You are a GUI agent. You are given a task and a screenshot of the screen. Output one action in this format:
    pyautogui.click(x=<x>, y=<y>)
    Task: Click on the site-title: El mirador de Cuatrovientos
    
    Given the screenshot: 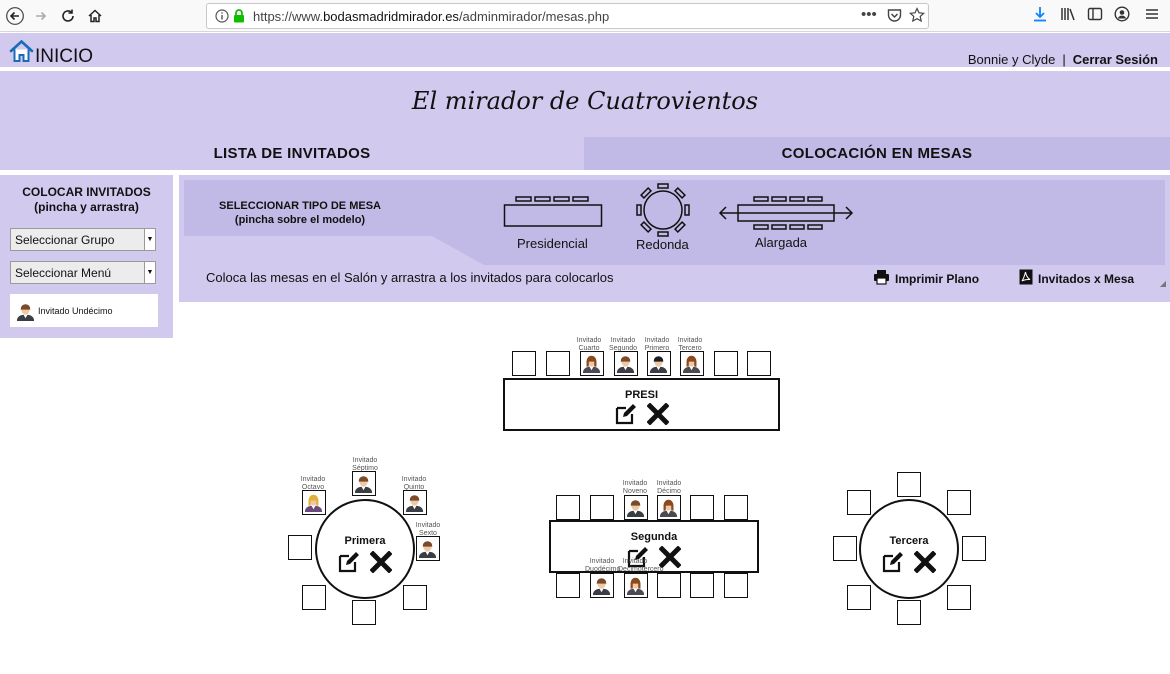 What is the action you would take?
    pyautogui.click(x=585, y=101)
    